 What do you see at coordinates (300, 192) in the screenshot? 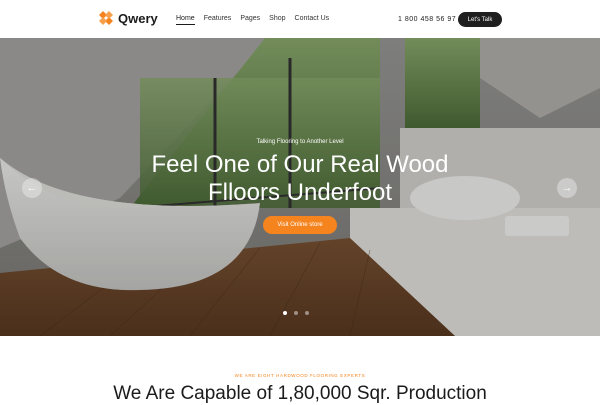
I see `hero-title-line-2: Flloors Underfoot` at bounding box center [300, 192].